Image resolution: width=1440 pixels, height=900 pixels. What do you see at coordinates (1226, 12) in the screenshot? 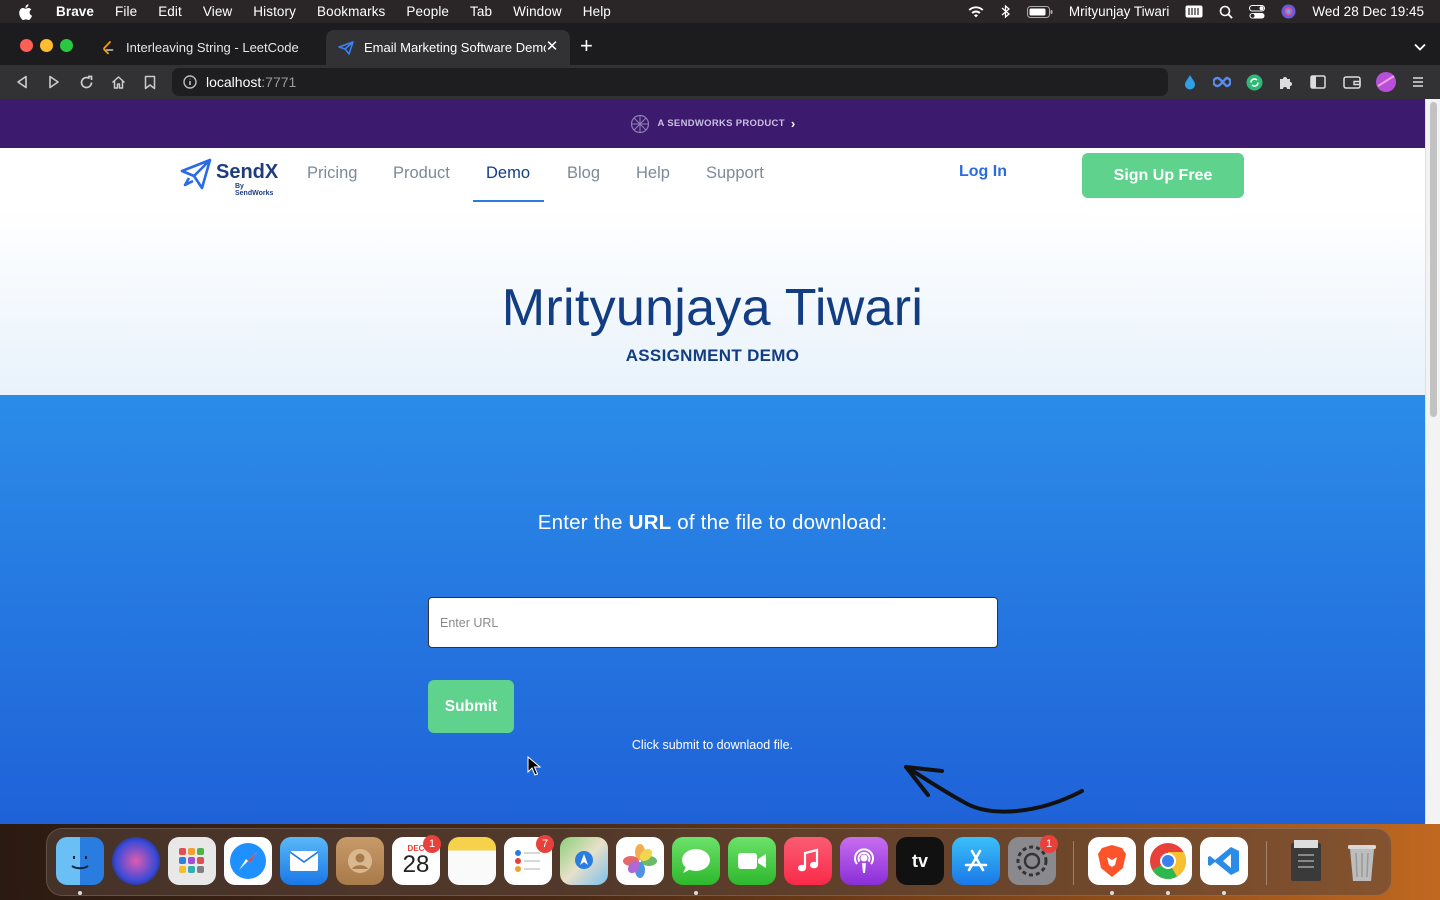
I see `spotlight-icon` at bounding box center [1226, 12].